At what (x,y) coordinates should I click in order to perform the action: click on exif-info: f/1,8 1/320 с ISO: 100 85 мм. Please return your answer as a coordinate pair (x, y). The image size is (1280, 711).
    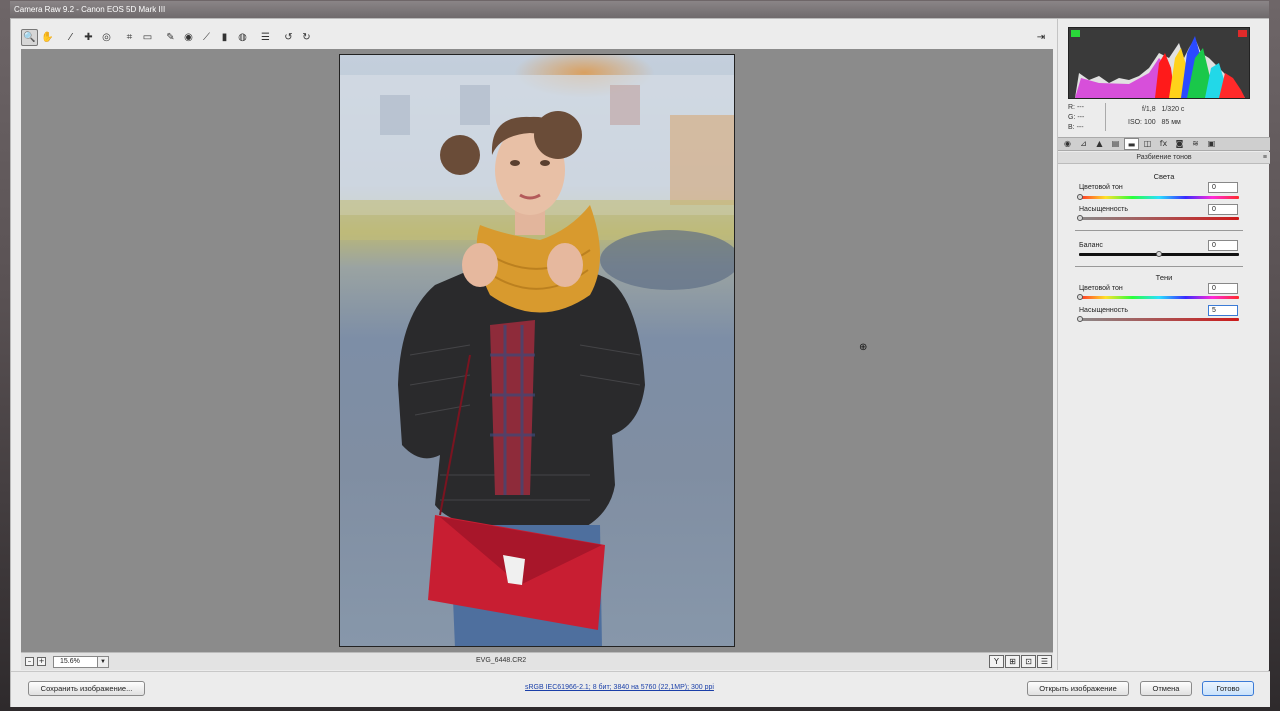
    Looking at the image, I should click on (1151, 116).